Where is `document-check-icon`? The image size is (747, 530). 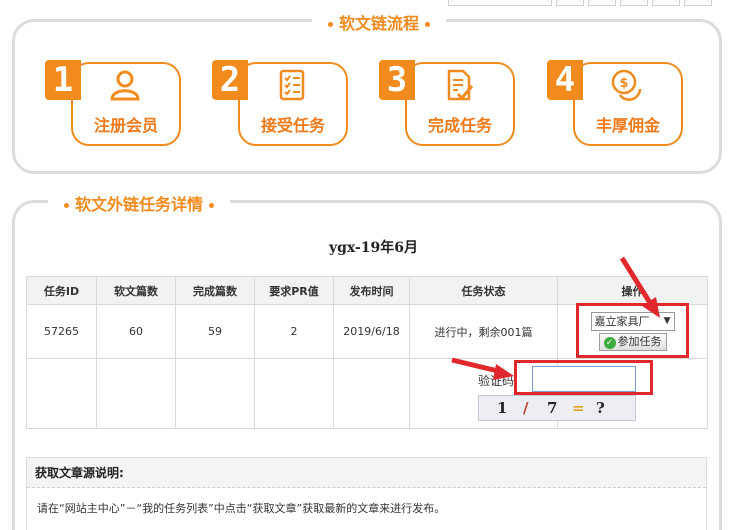
document-check-icon is located at coordinates (460, 85).